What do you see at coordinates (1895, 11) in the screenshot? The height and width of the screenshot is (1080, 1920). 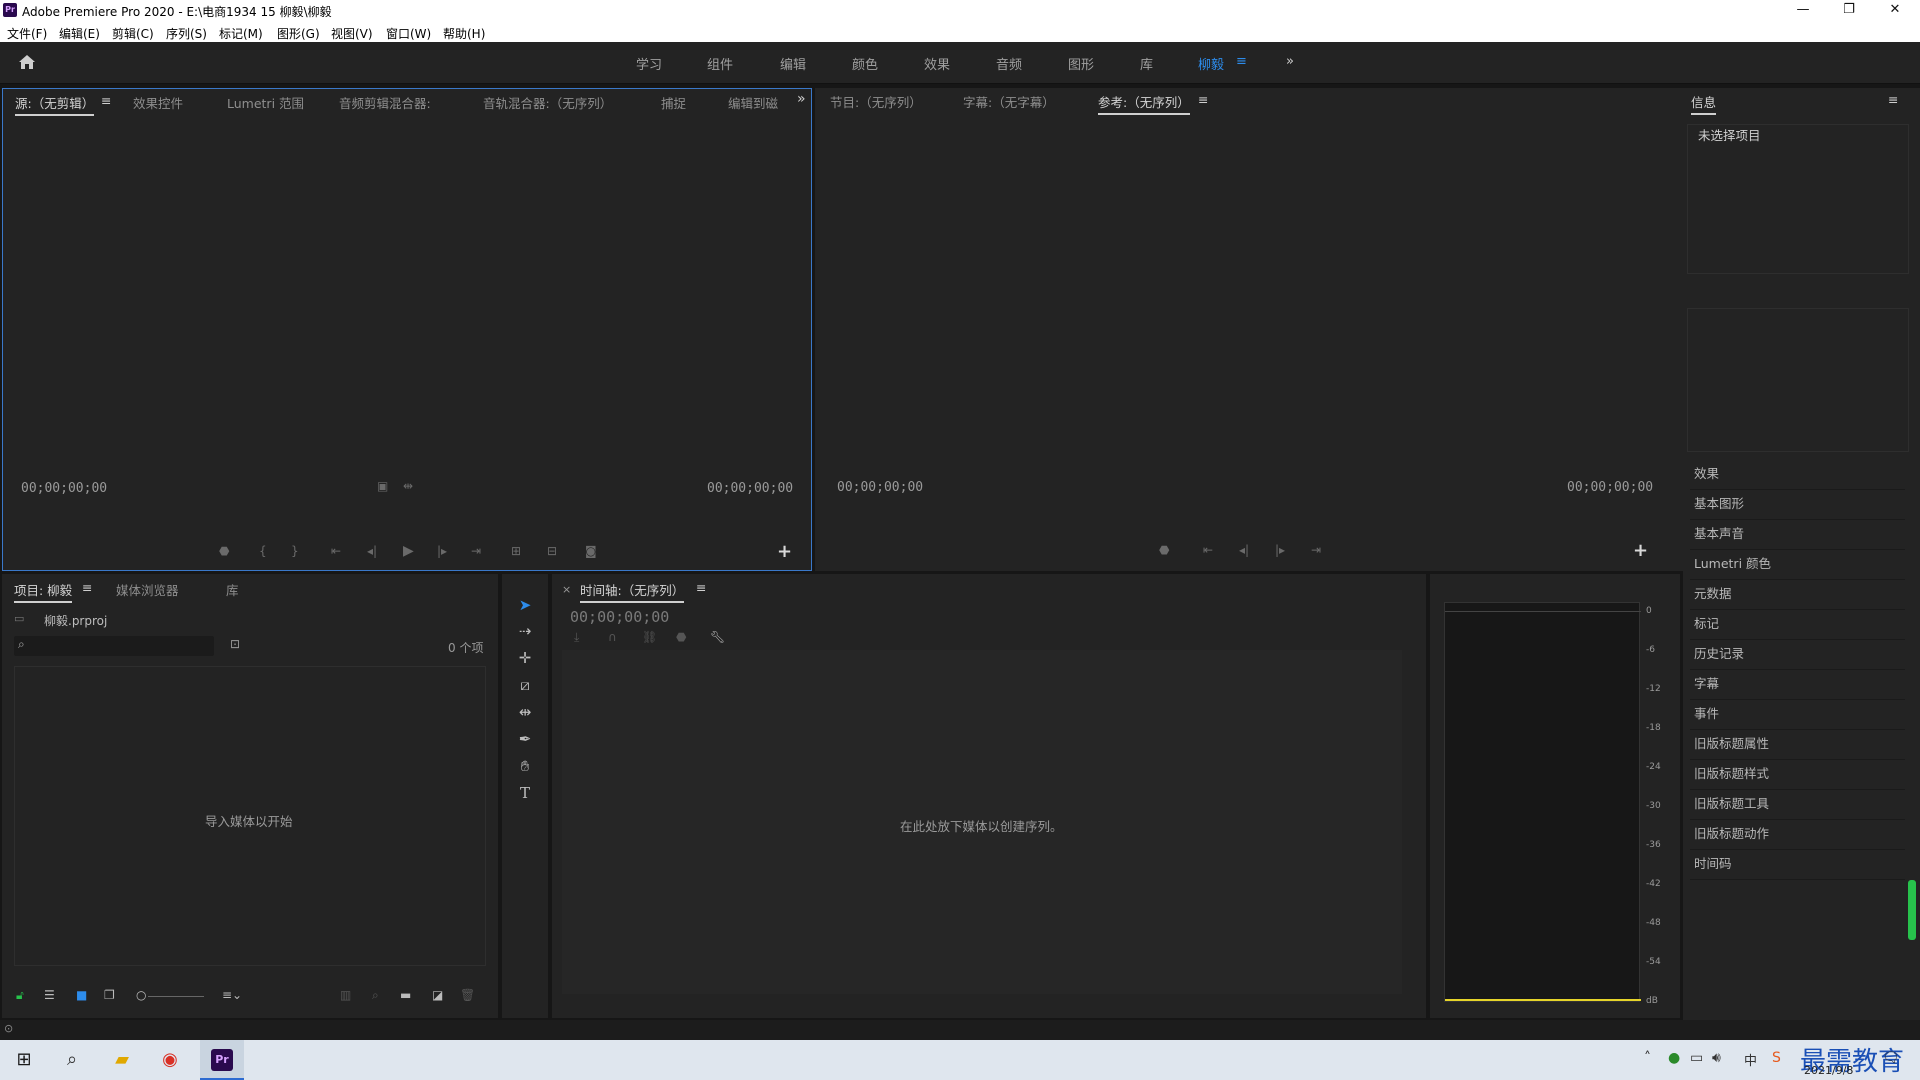 I see `close-window-button: ✕` at bounding box center [1895, 11].